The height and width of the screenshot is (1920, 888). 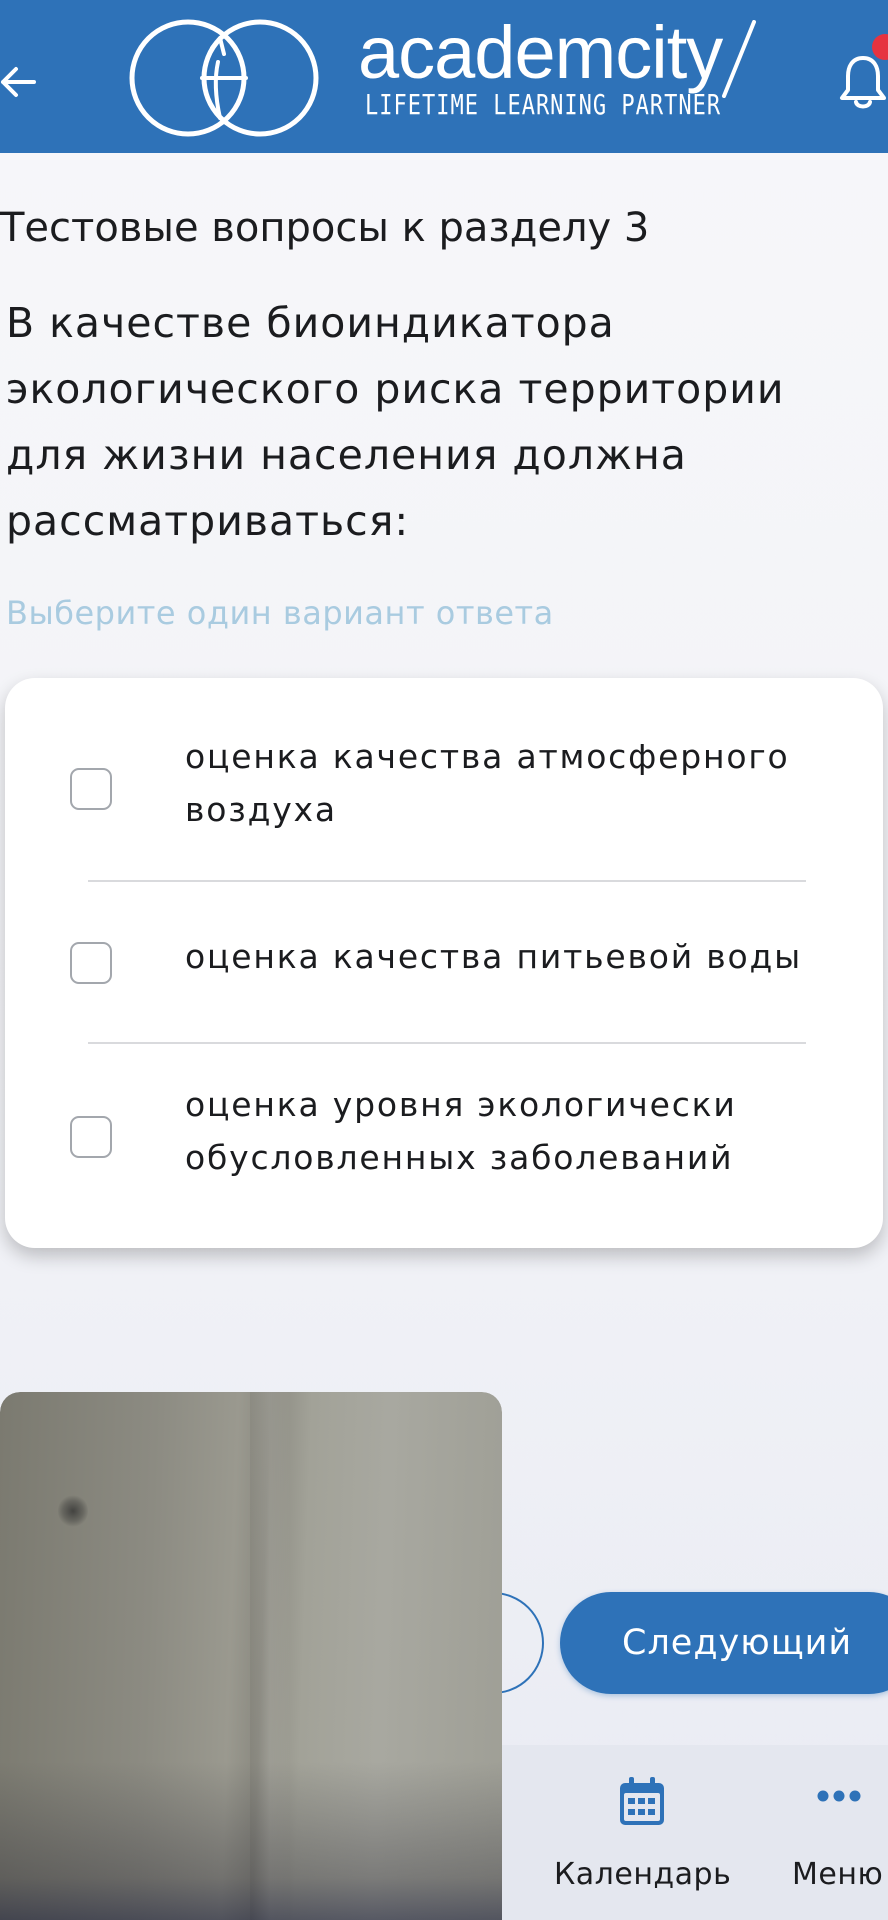 What do you see at coordinates (838, 1874) in the screenshot?
I see `nav-item-label: Меню` at bounding box center [838, 1874].